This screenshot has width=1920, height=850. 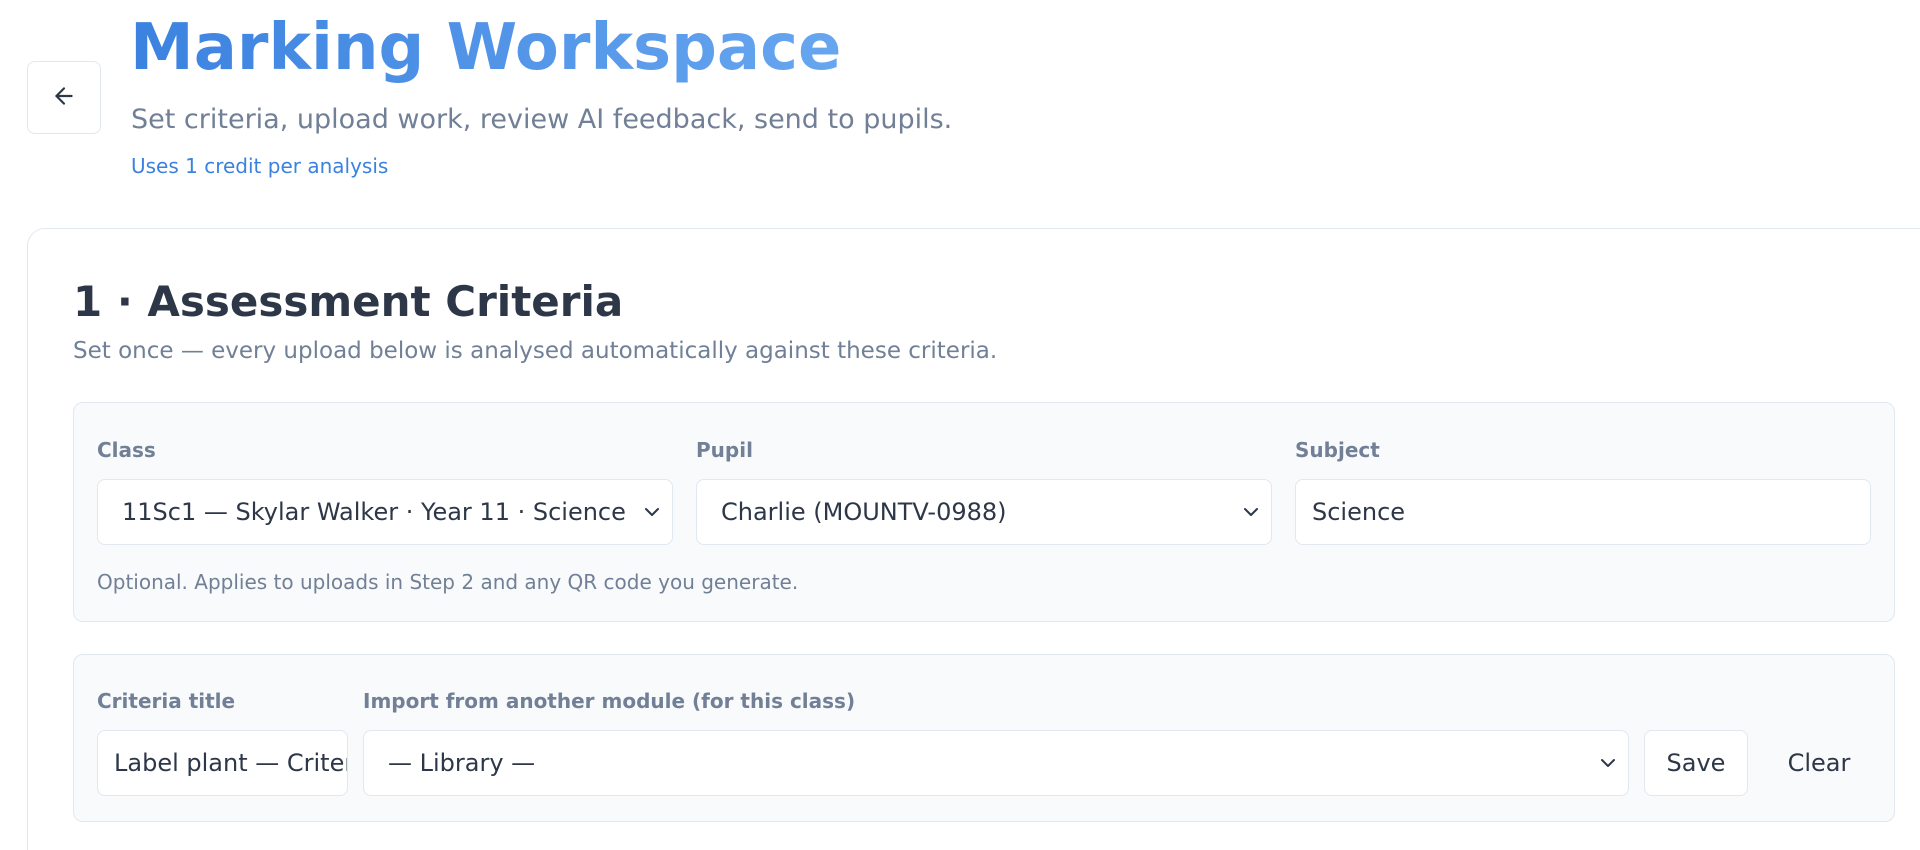 What do you see at coordinates (230, 763) in the screenshot?
I see `criteria-title-value: Label plant — Criteria` at bounding box center [230, 763].